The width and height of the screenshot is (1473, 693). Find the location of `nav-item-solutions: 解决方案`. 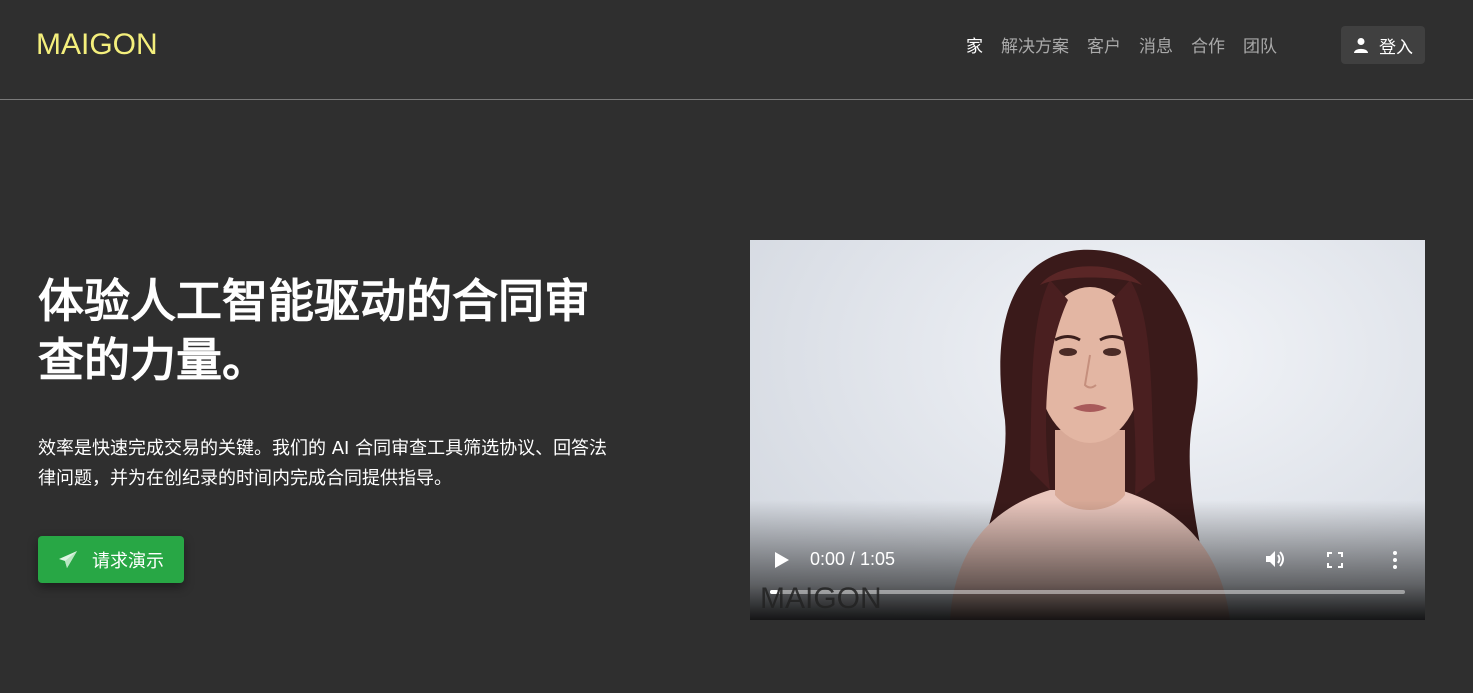

nav-item-solutions: 解决方案 is located at coordinates (1035, 44).